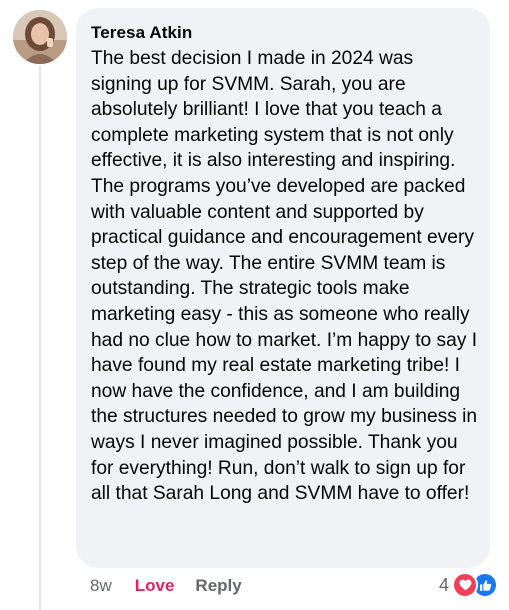 Image resolution: width=509 pixels, height=610 pixels. I want to click on love-button: Love, so click(155, 586).